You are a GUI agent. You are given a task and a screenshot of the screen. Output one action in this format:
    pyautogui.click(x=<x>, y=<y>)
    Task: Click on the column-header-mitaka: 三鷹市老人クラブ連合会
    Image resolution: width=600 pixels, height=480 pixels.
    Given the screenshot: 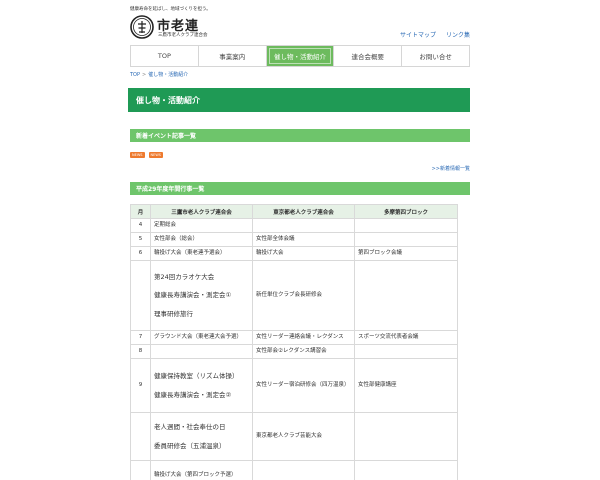 What is the action you would take?
    pyautogui.click(x=201, y=211)
    